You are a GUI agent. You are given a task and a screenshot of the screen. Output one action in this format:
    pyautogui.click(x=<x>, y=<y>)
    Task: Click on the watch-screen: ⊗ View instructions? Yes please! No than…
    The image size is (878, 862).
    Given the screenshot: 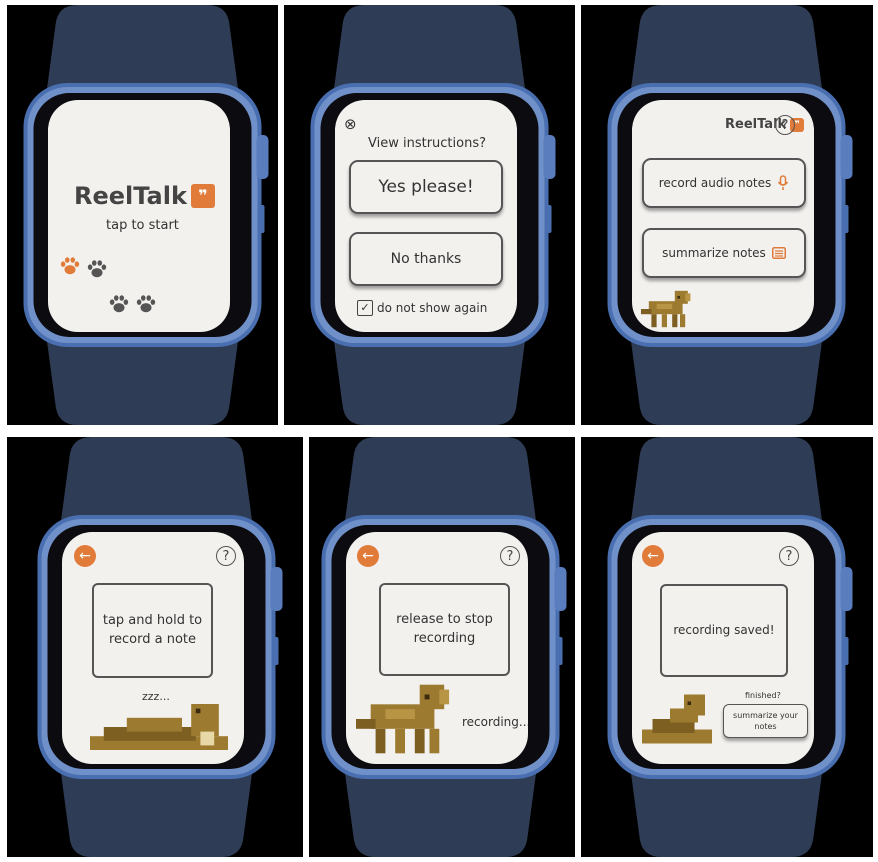 What is the action you would take?
    pyautogui.click(x=426, y=216)
    